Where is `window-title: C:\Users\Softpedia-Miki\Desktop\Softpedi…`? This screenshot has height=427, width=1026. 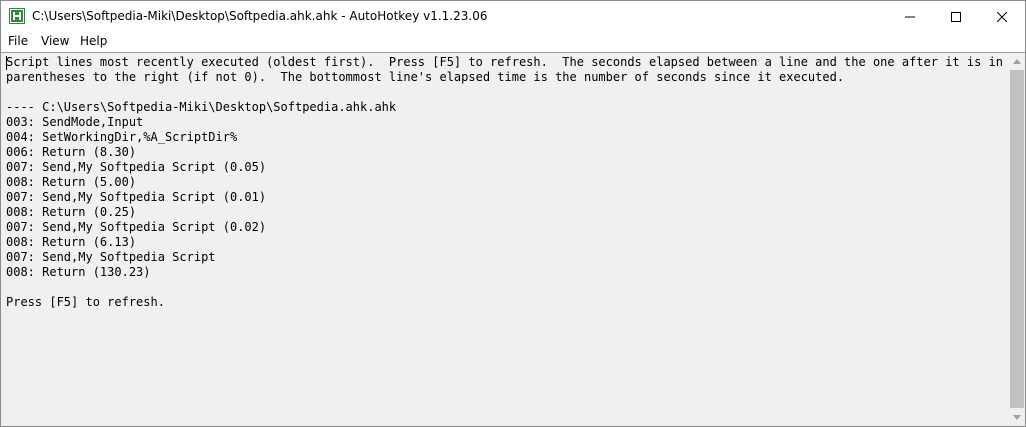 window-title: C:\Users\Softpedia-Miki\Desktop\Softpedi… is located at coordinates (260, 16).